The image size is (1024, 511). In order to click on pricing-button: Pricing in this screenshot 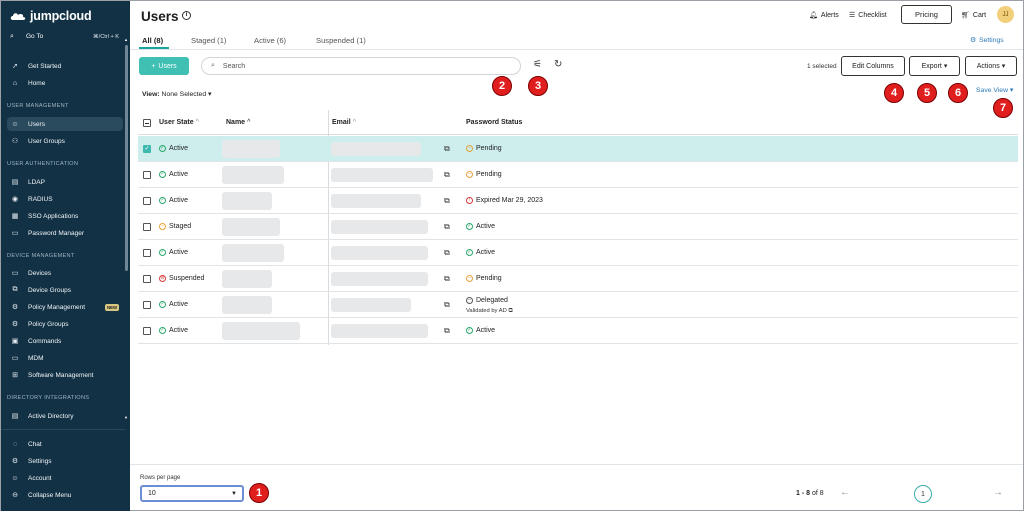, I will do `click(926, 14)`.